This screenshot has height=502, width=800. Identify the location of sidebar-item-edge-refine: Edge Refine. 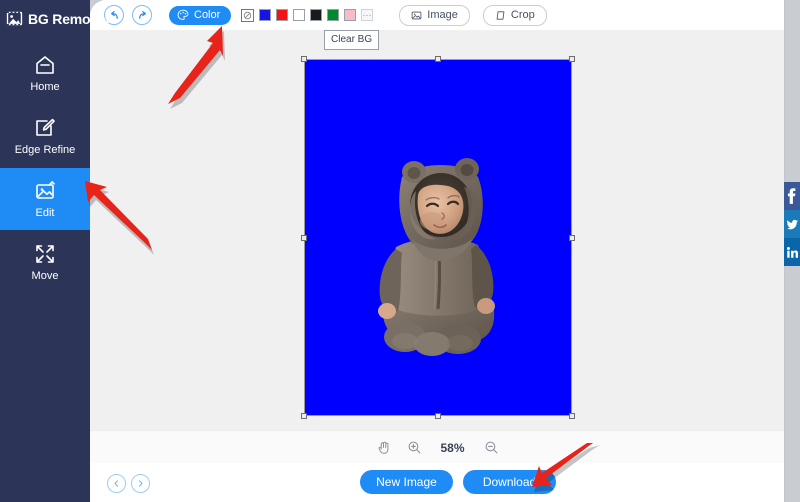
(45, 136).